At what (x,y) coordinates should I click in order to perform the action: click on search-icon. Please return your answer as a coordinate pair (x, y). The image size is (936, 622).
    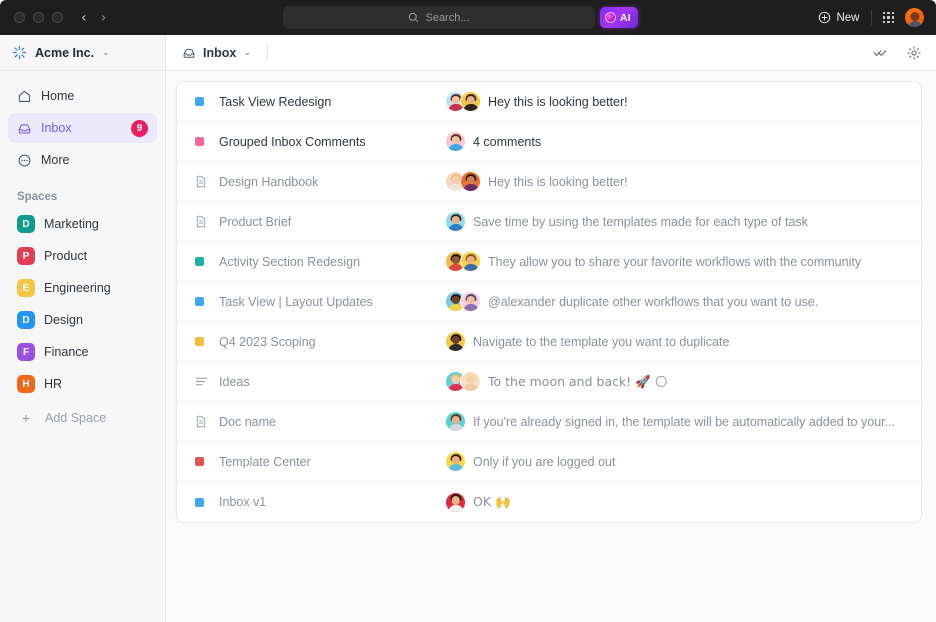
    Looking at the image, I should click on (414, 17).